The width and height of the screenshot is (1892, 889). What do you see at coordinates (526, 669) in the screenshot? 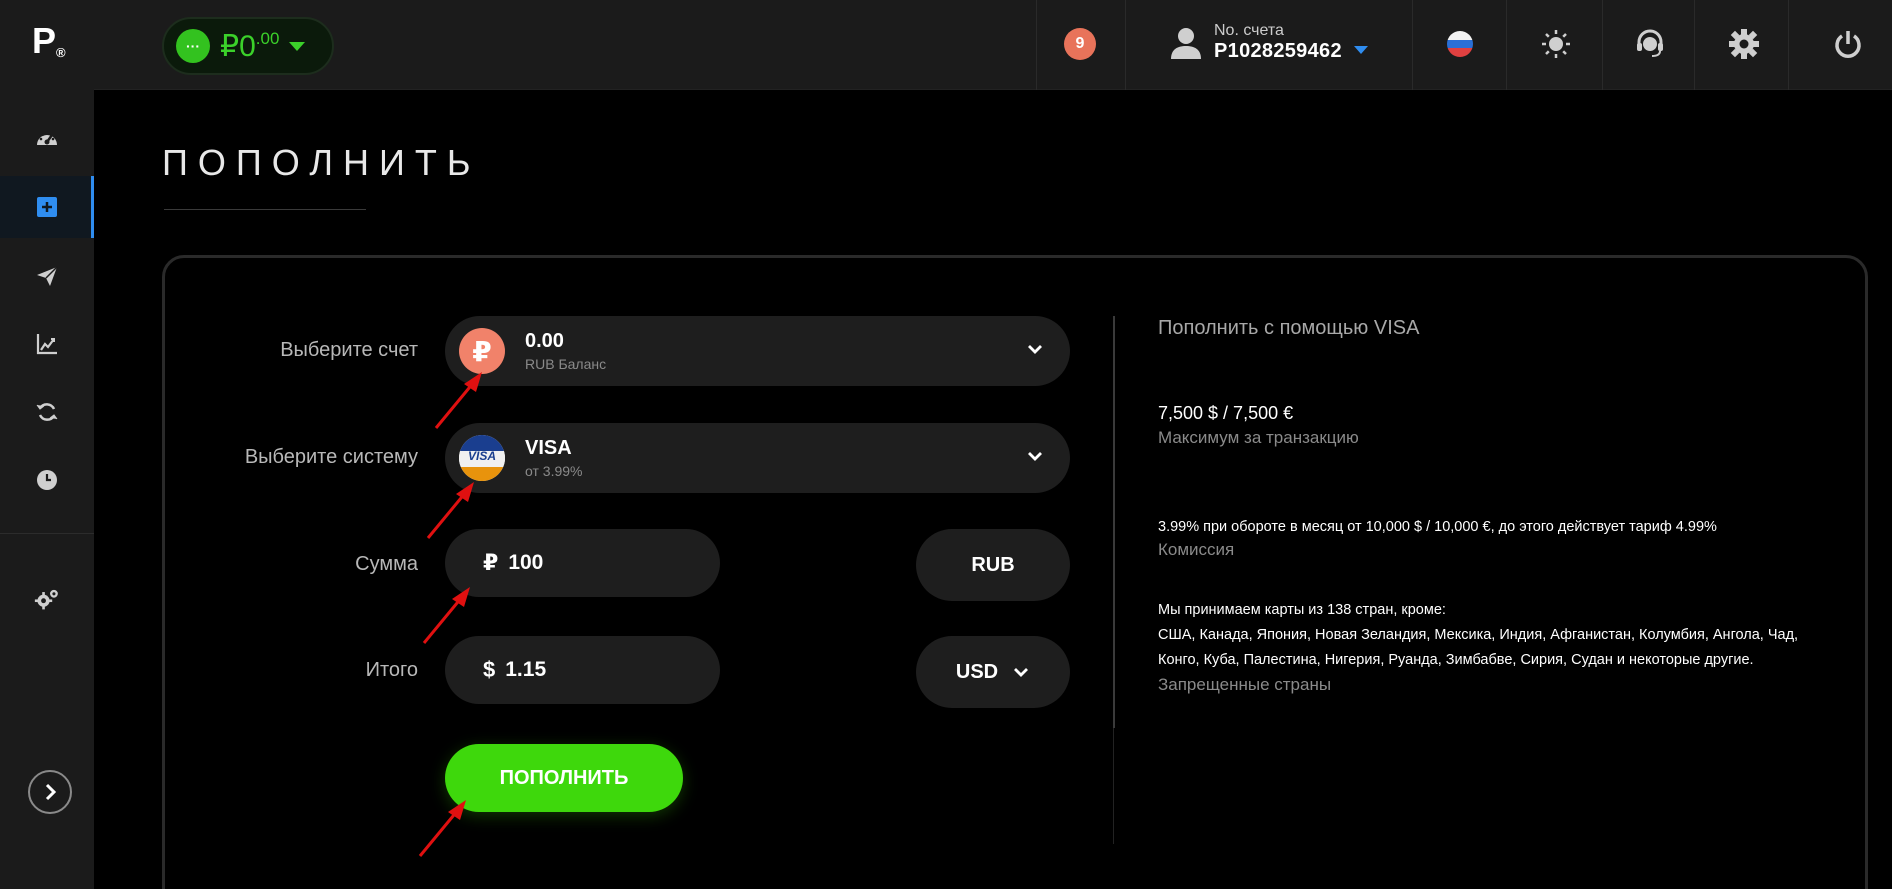
I see `total-value: 1.15` at bounding box center [526, 669].